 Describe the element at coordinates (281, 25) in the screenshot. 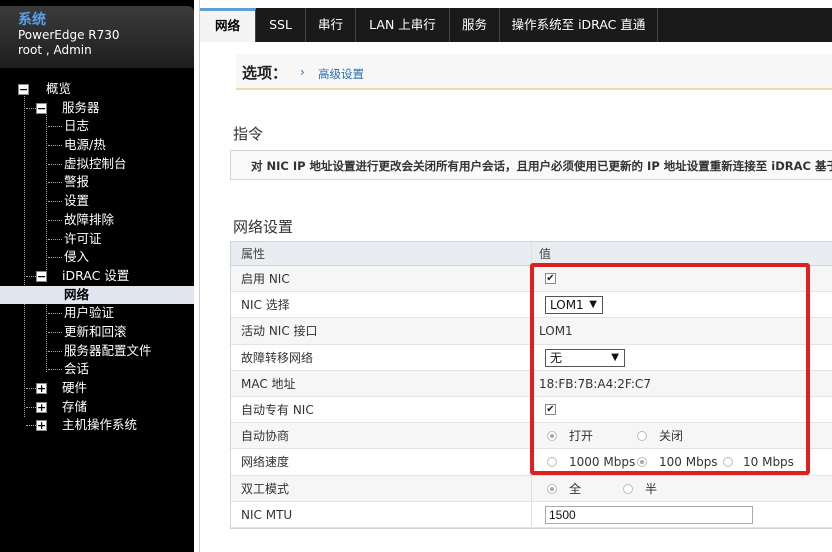

I see `tab-ssl: SSL` at that location.